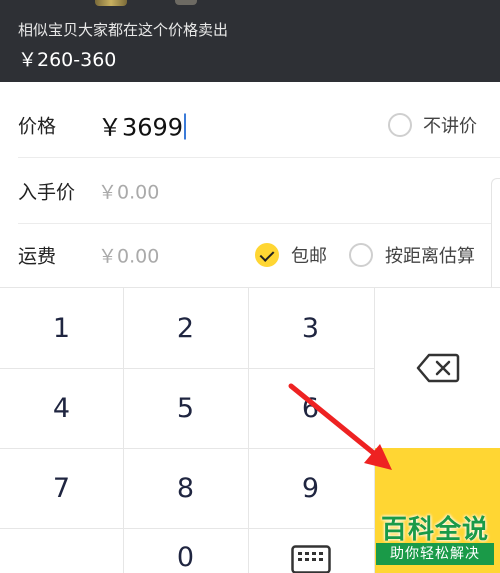 The image size is (500, 573). What do you see at coordinates (142, 125) in the screenshot?
I see `price-input: ￥3699` at bounding box center [142, 125].